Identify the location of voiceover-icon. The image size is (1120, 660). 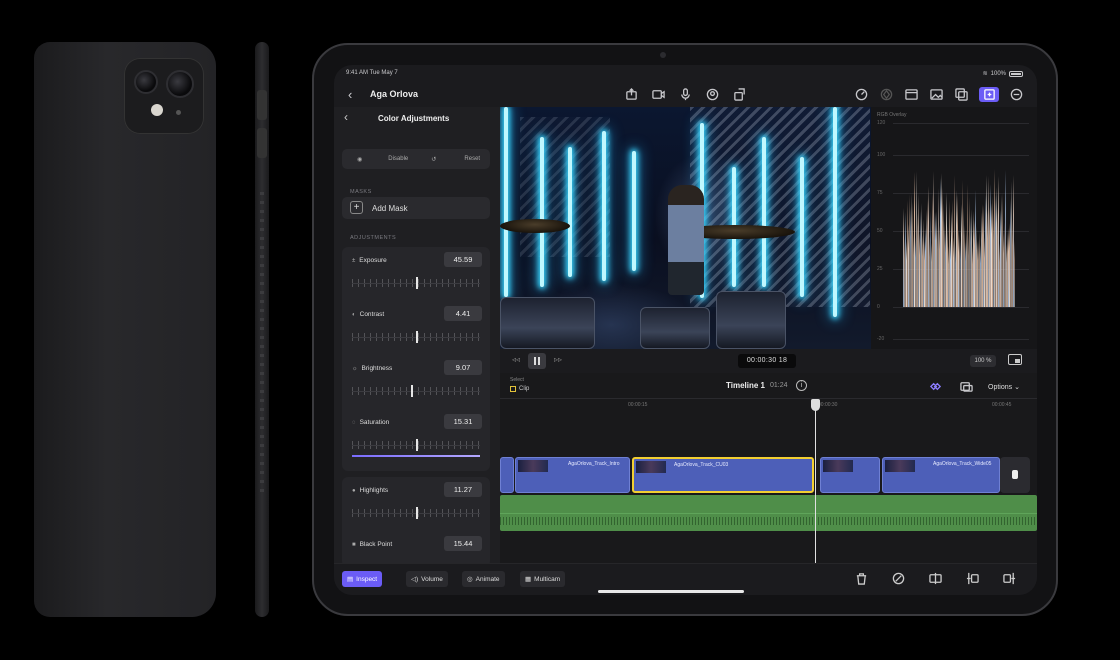
(712, 94).